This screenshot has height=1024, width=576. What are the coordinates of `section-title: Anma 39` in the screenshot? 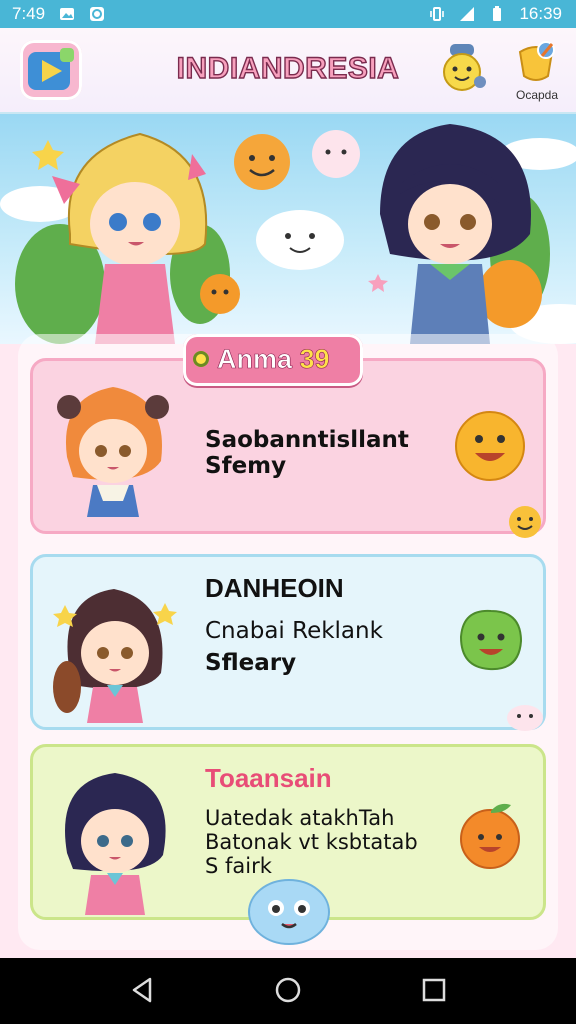 It's located at (273, 359).